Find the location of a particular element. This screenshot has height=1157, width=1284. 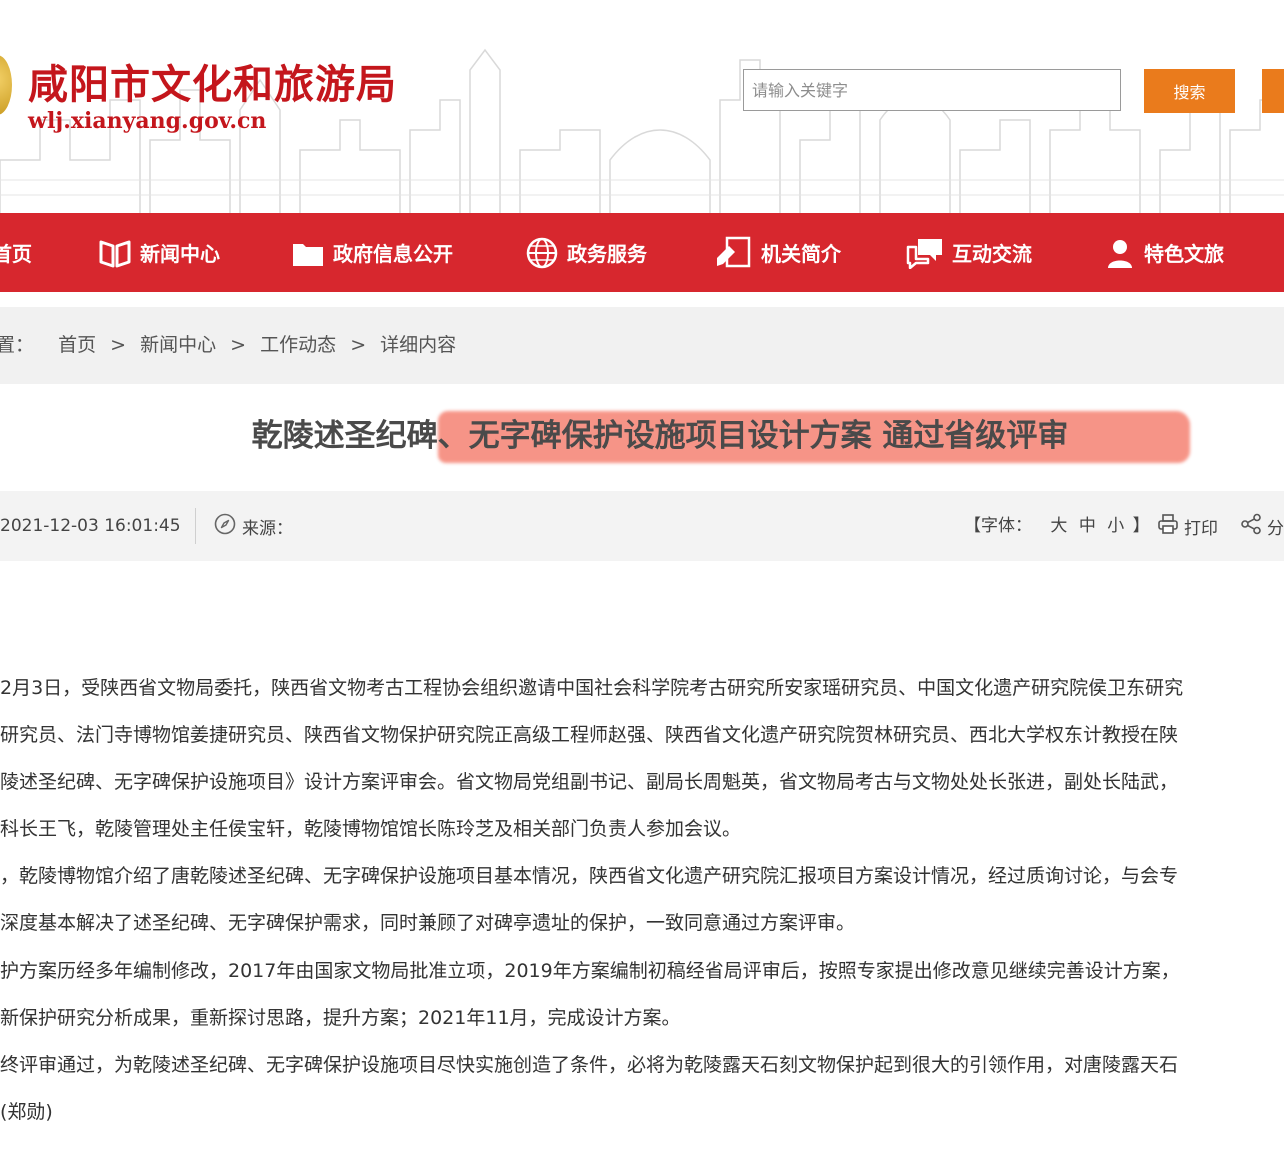

advanced-search-button is located at coordinates (1273, 91).